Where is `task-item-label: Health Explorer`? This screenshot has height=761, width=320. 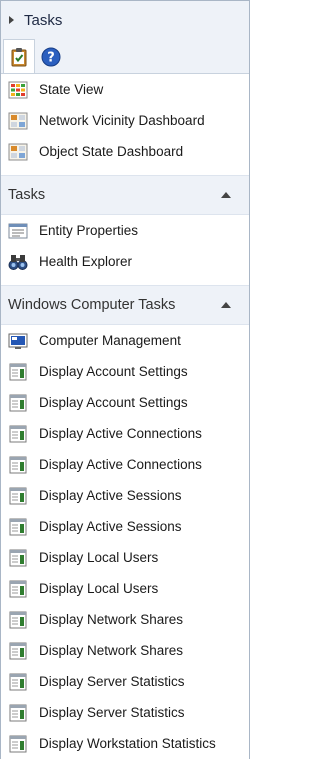 task-item-label: Health Explorer is located at coordinates (86, 261).